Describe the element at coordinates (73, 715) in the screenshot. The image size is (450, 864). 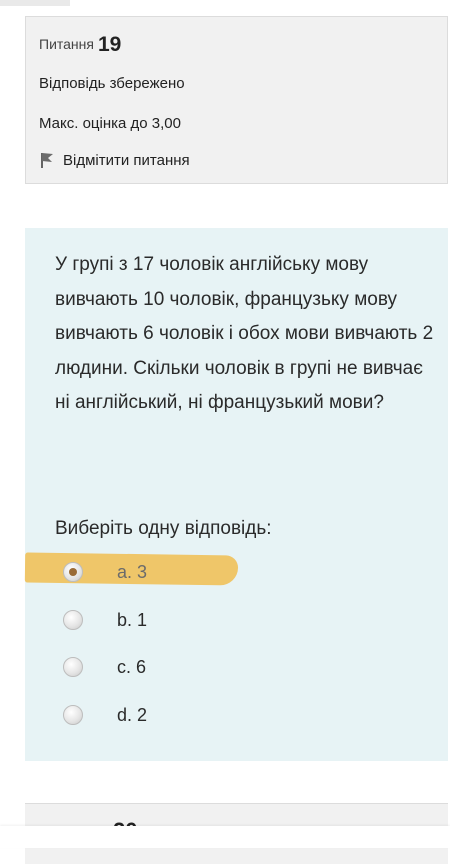
I see `radio-button-d` at that location.